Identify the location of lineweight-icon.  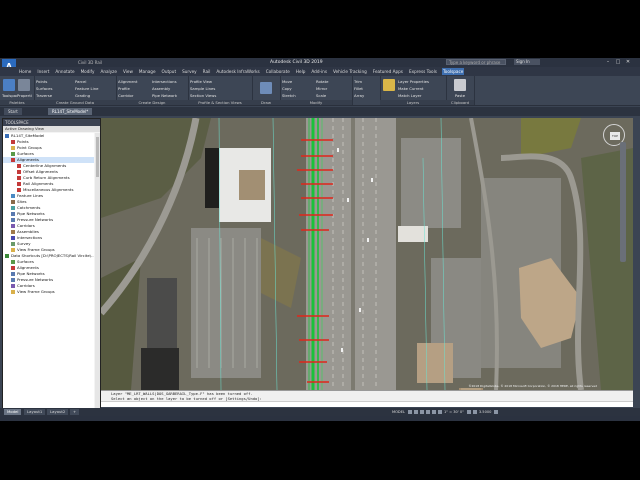
(439, 412).